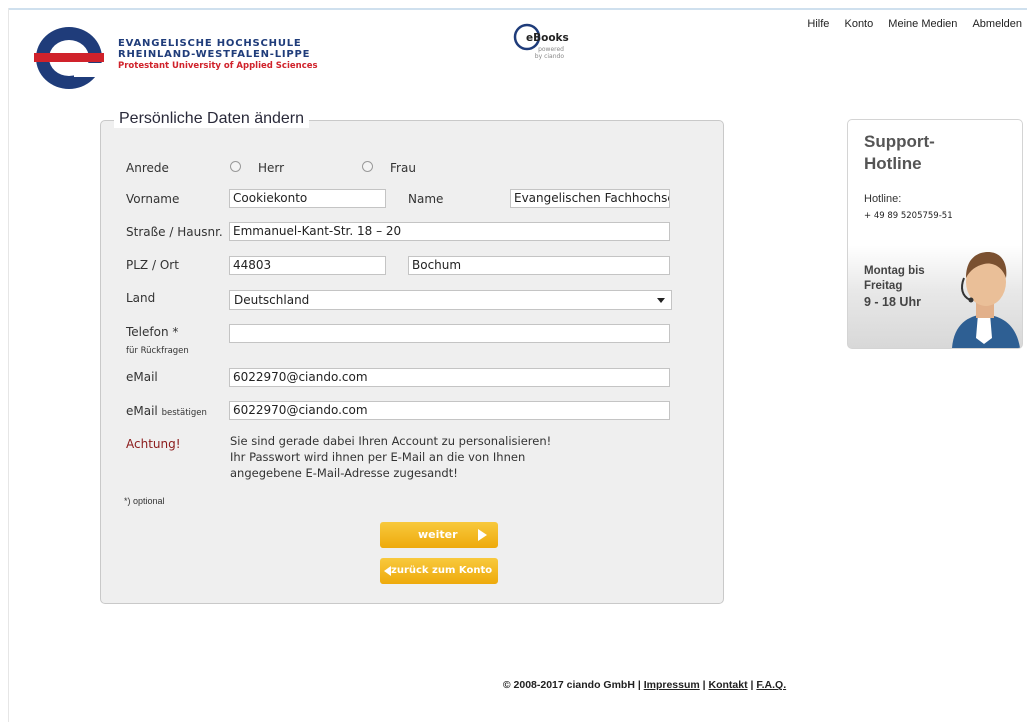 The height and width of the screenshot is (722, 1027). What do you see at coordinates (184, 413) in the screenshot?
I see `email-confirm-label-sub: bestätigen` at bounding box center [184, 413].